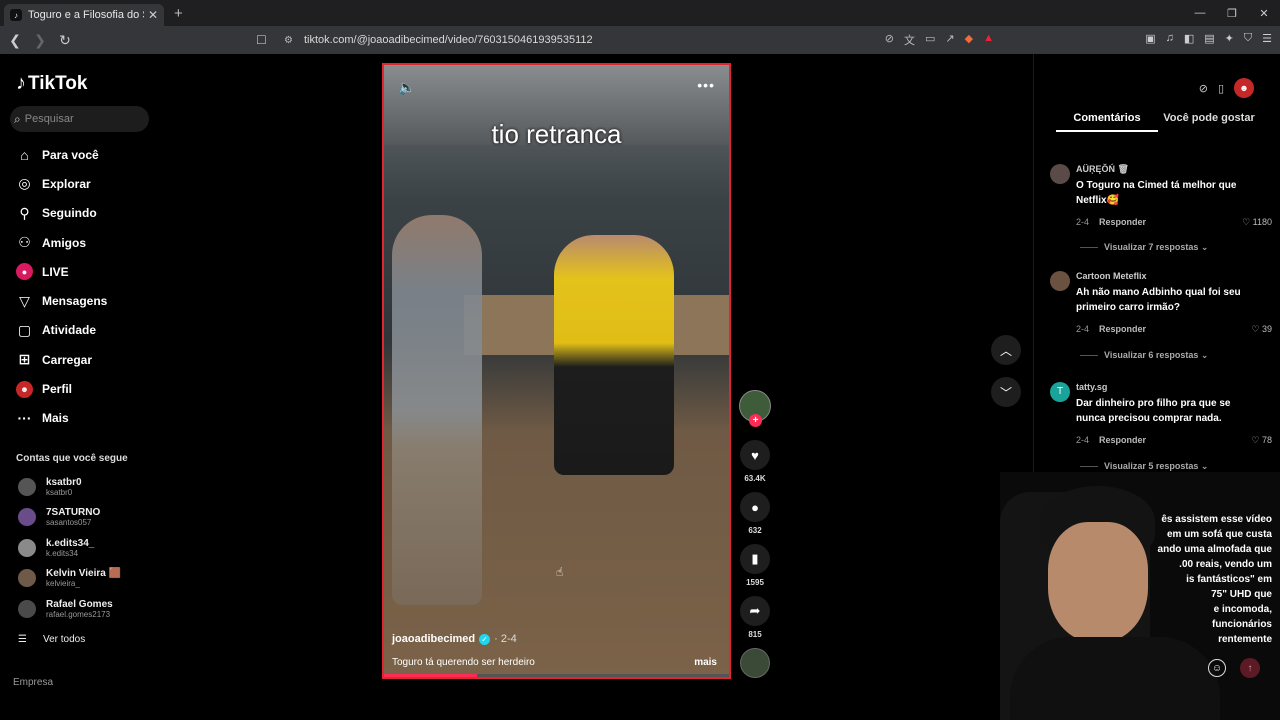  Describe the element at coordinates (706, 85) in the screenshot. I see `video-more-icon: •••` at that location.